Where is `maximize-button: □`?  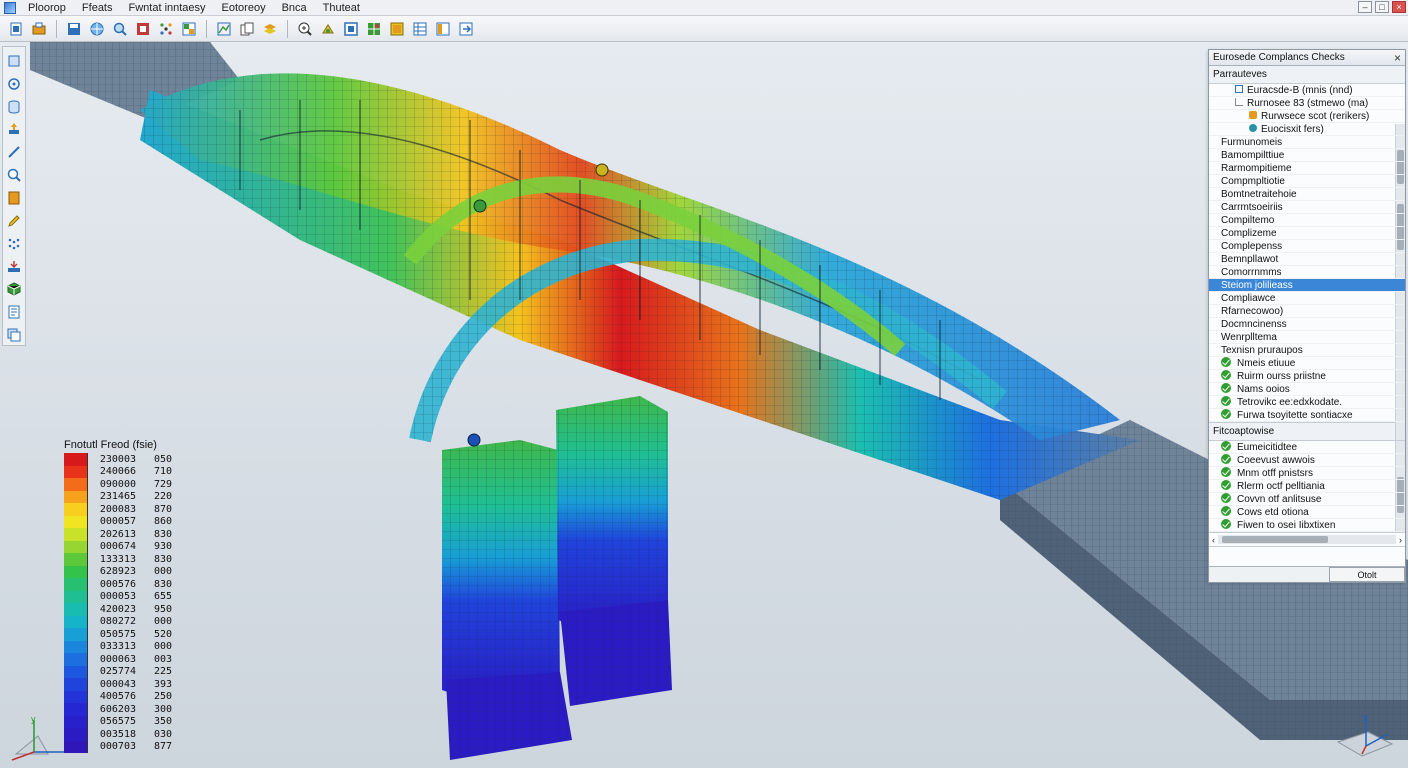 maximize-button: □ is located at coordinates (1382, 7).